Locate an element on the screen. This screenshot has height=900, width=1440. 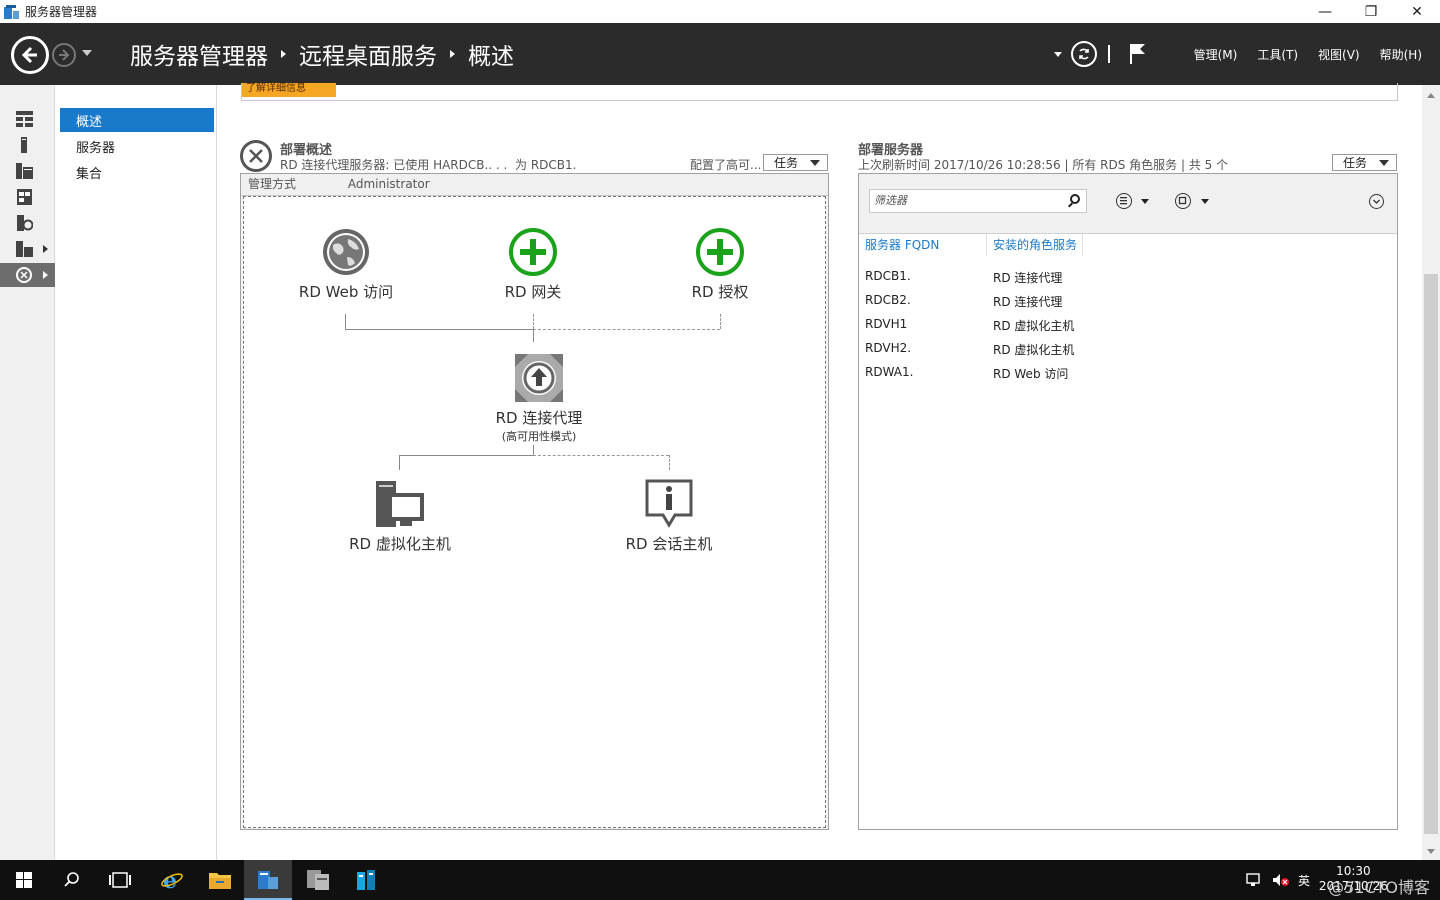
title-bar: 服务器管理器 — ❐ ✕ is located at coordinates (720, 11).